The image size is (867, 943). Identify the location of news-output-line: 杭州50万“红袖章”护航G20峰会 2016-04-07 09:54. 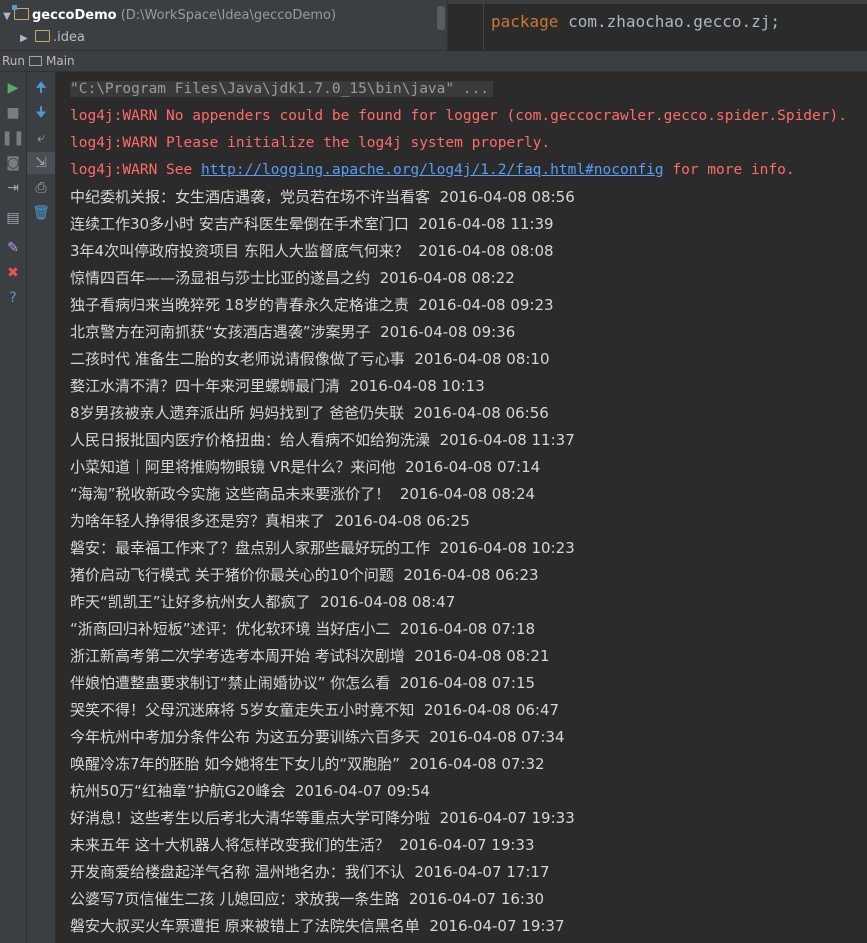
(250, 791).